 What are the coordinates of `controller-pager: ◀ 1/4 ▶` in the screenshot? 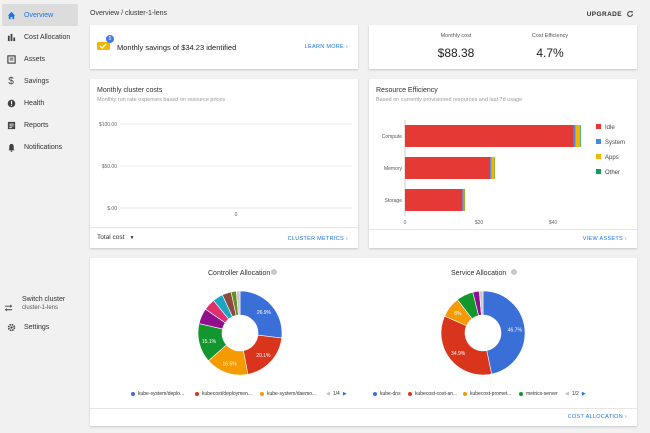 It's located at (336, 394).